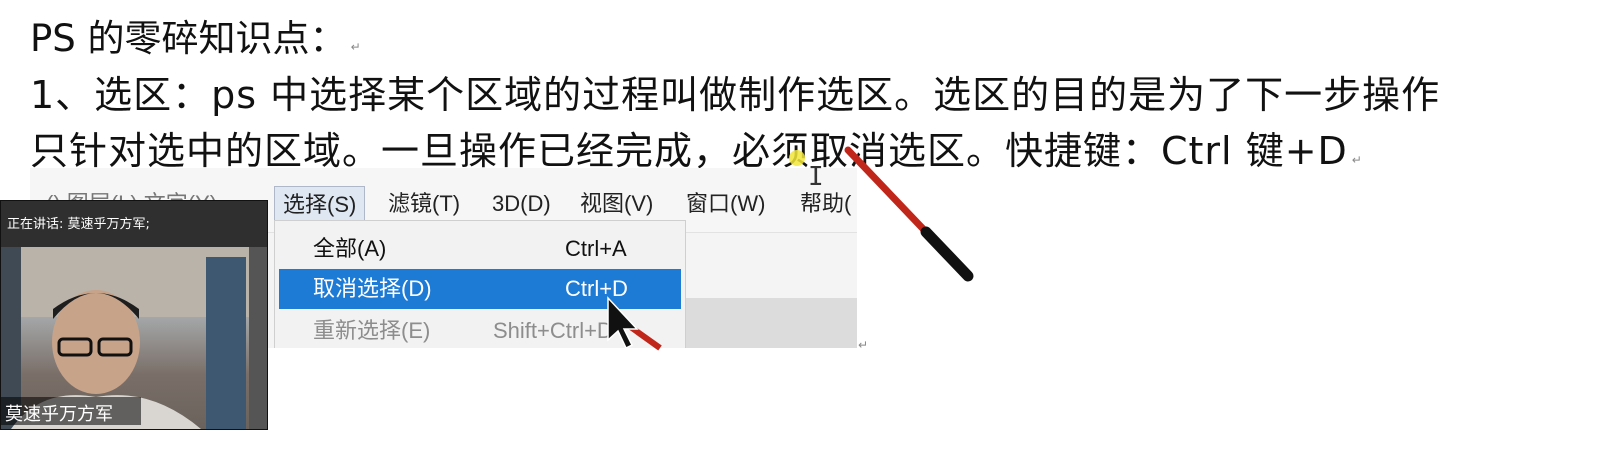 This screenshot has width=1611, height=453. Describe the element at coordinates (947, 254) in the screenshot. I see `pointer-handle` at that location.